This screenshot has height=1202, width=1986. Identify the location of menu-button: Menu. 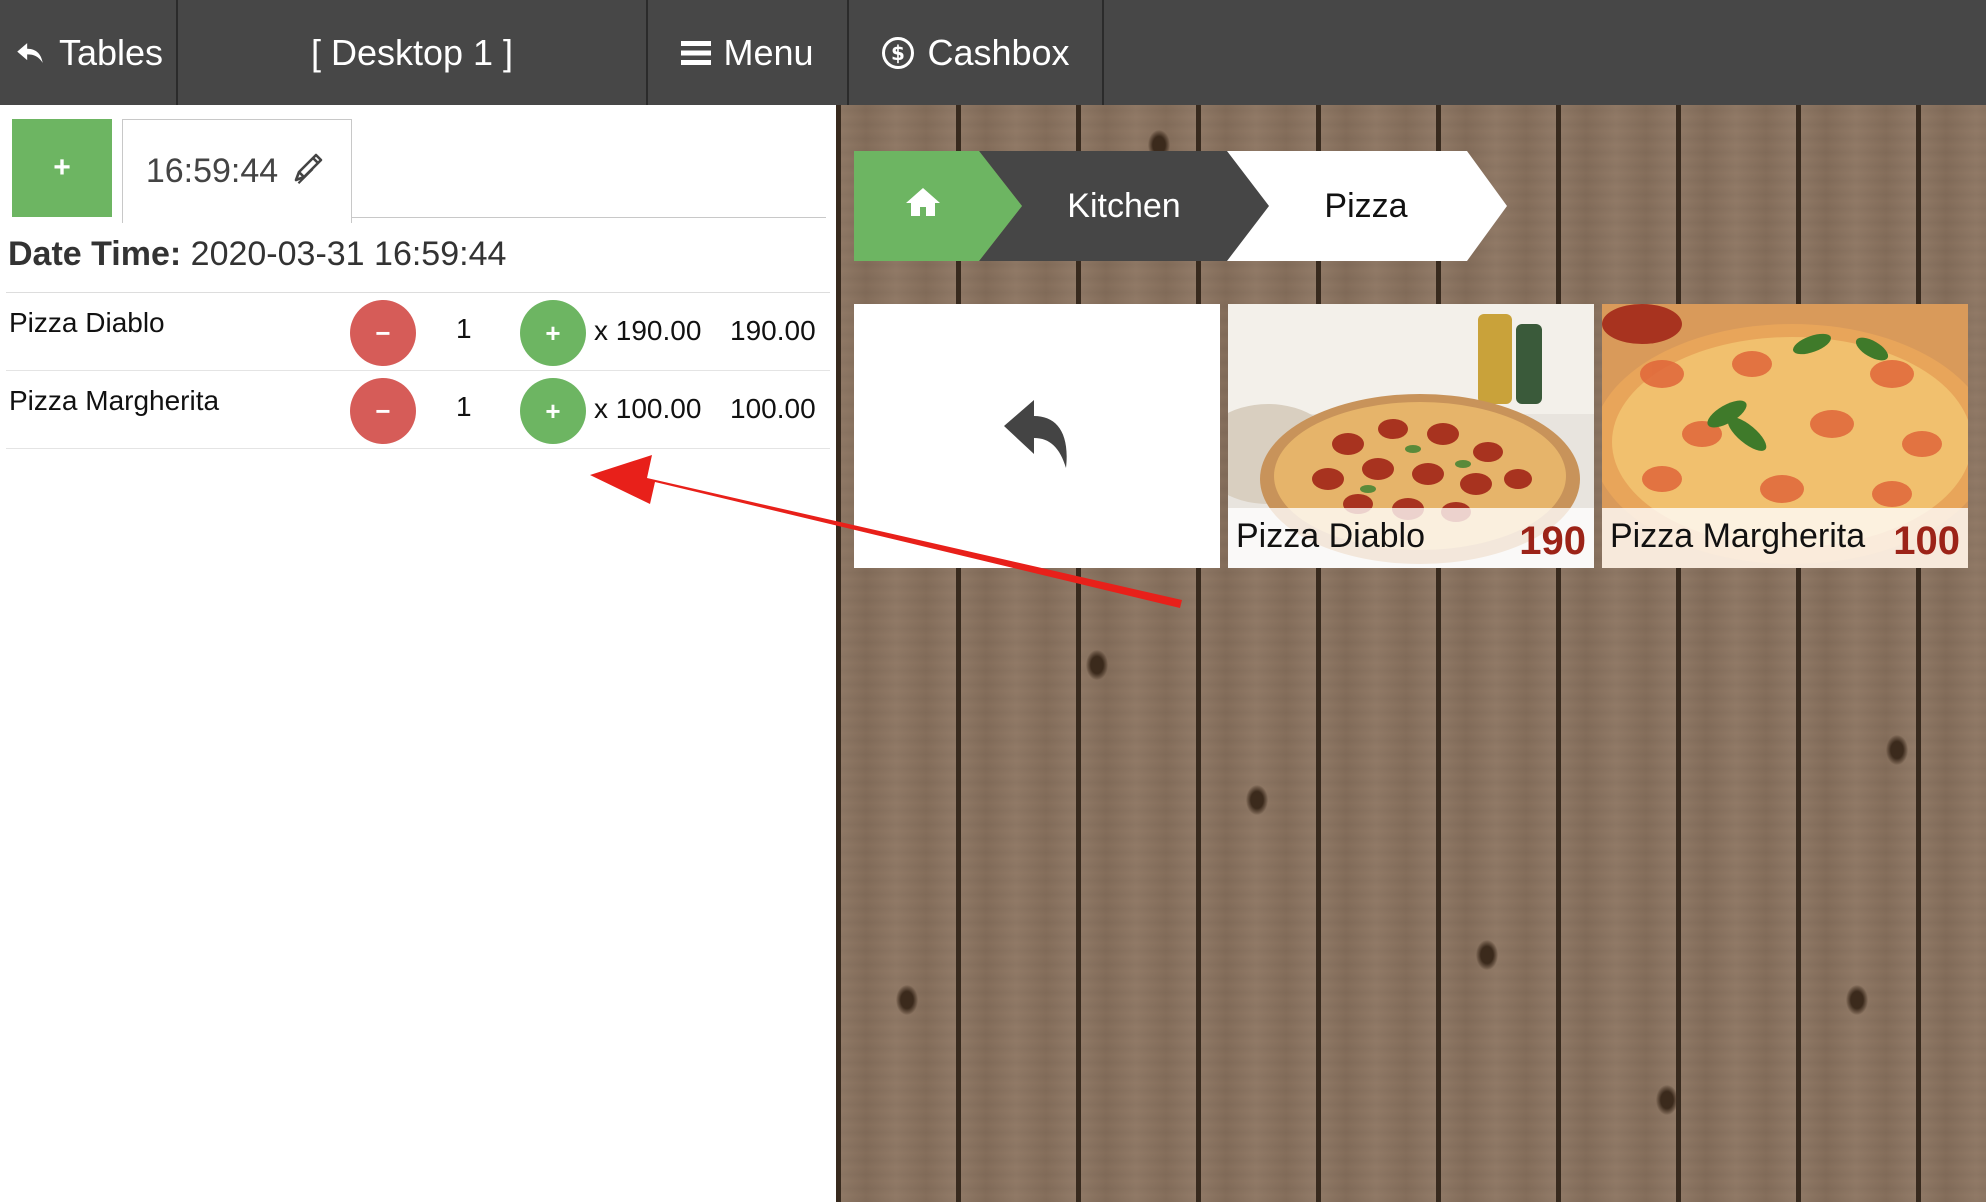
(748, 52).